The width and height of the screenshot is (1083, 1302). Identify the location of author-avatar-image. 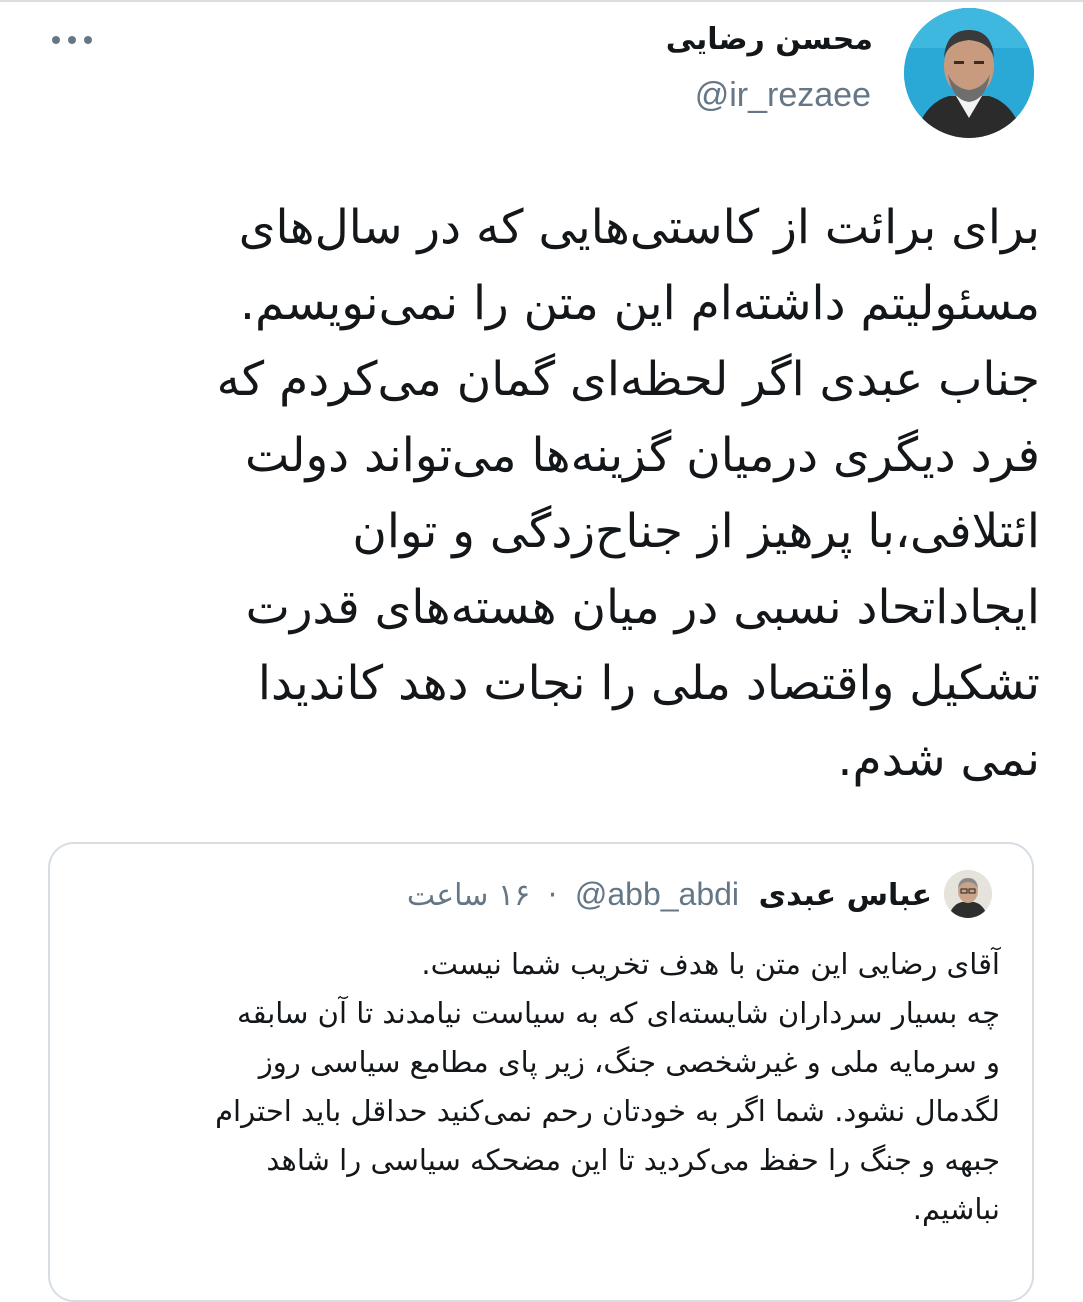
(969, 73).